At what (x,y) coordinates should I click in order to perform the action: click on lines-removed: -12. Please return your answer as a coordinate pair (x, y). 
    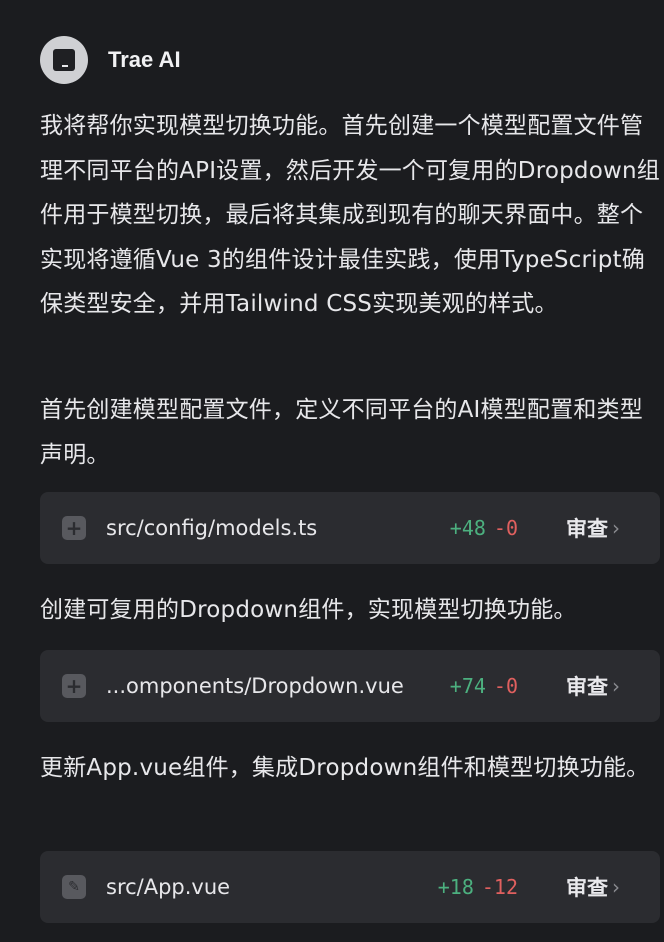
    Looking at the image, I should click on (499, 887).